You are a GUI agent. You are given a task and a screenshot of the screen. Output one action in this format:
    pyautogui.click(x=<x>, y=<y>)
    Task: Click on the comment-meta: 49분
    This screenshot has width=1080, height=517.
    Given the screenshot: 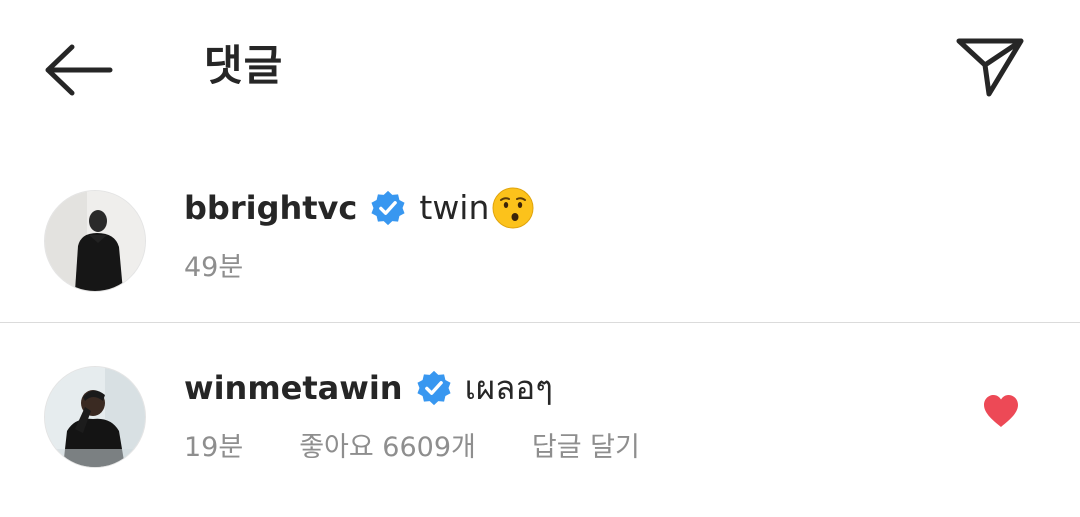 What is the action you would take?
    pyautogui.click(x=241, y=268)
    